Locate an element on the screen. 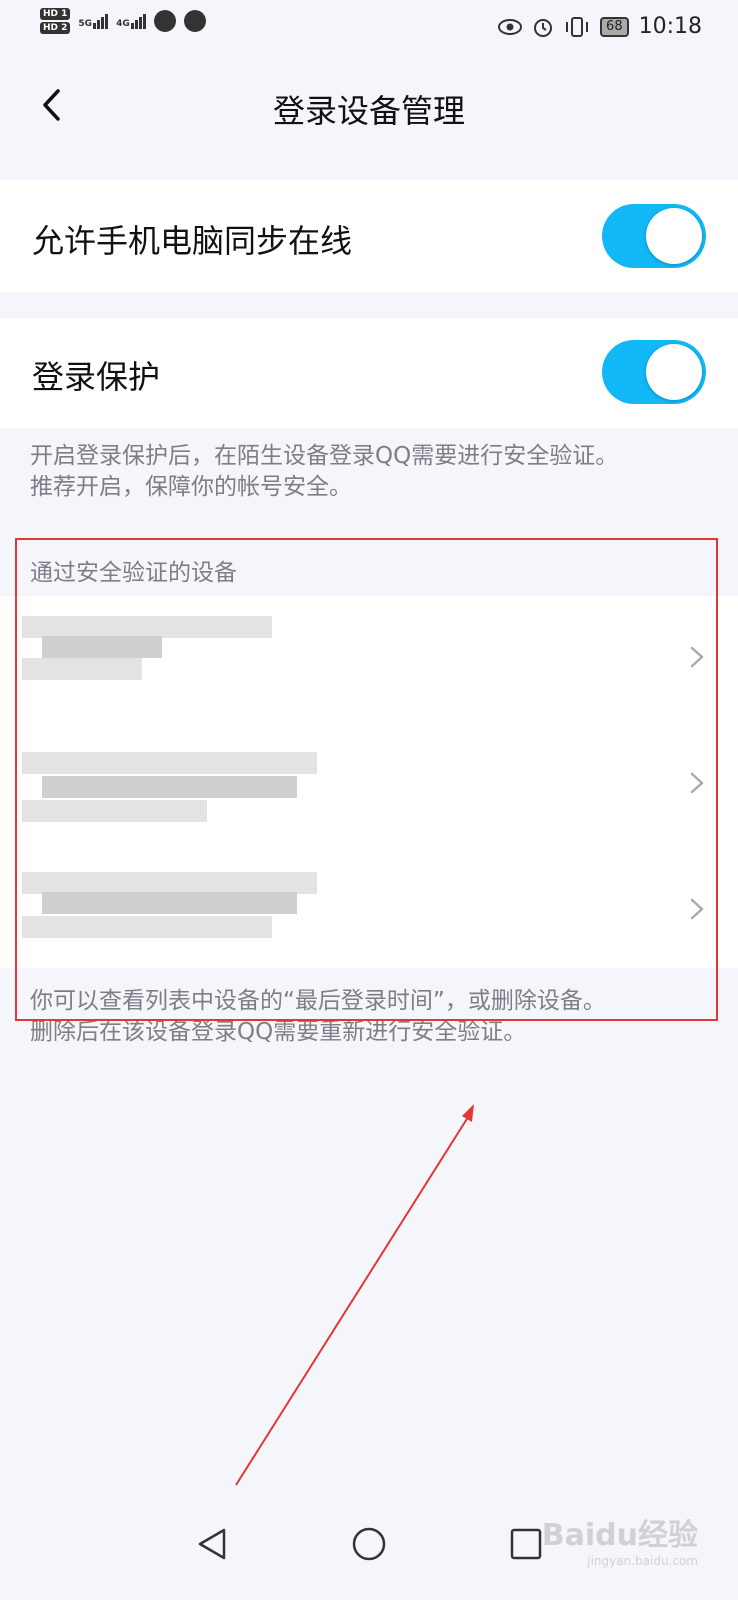  annotation-arrow is located at coordinates (354, 1295).